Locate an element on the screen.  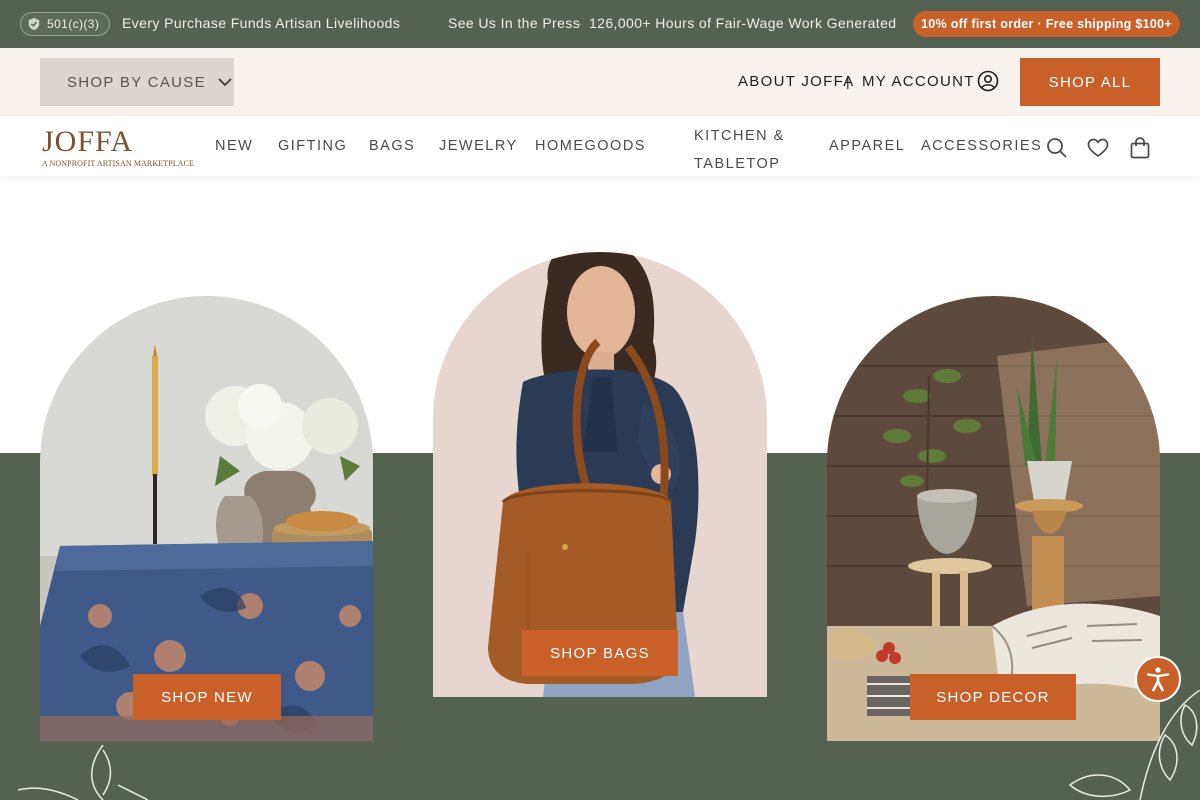
nav-item-jewelry: JEWELRY is located at coordinates (478, 146).